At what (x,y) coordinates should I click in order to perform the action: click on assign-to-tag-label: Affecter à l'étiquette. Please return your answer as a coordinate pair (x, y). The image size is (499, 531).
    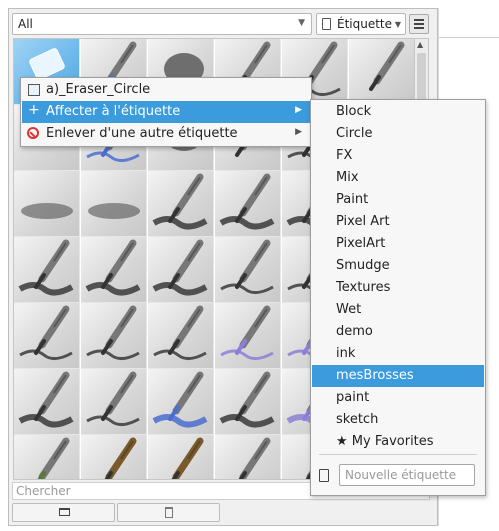
    Looking at the image, I should click on (113, 111).